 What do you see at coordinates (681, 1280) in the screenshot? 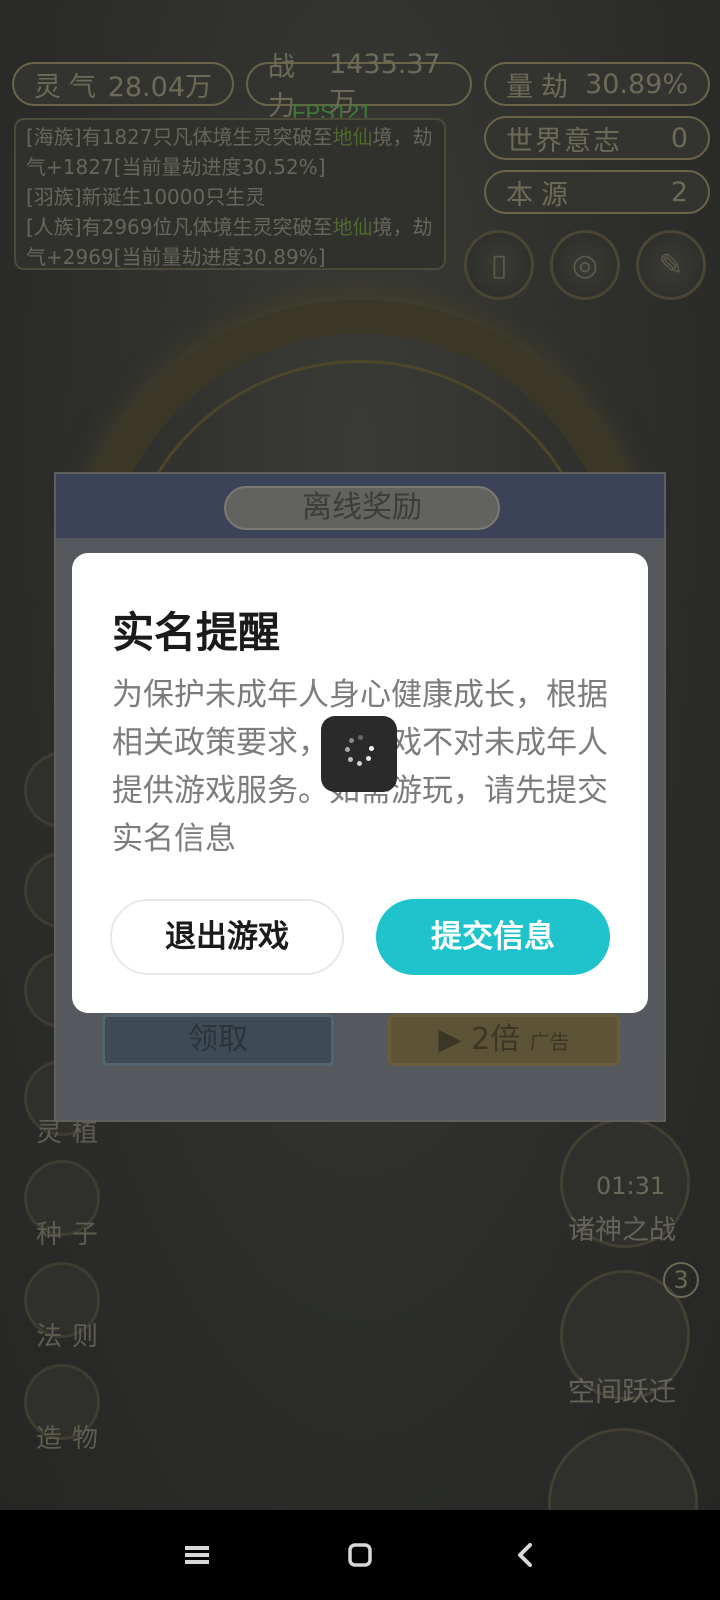
I see `space-jump-badge: 3` at bounding box center [681, 1280].